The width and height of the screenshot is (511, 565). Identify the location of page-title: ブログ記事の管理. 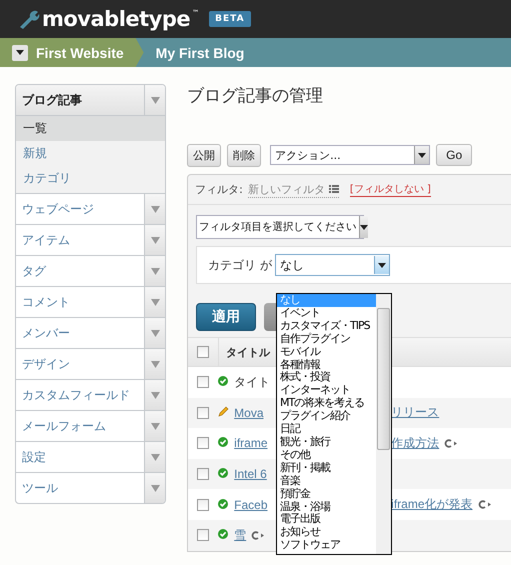
(255, 96).